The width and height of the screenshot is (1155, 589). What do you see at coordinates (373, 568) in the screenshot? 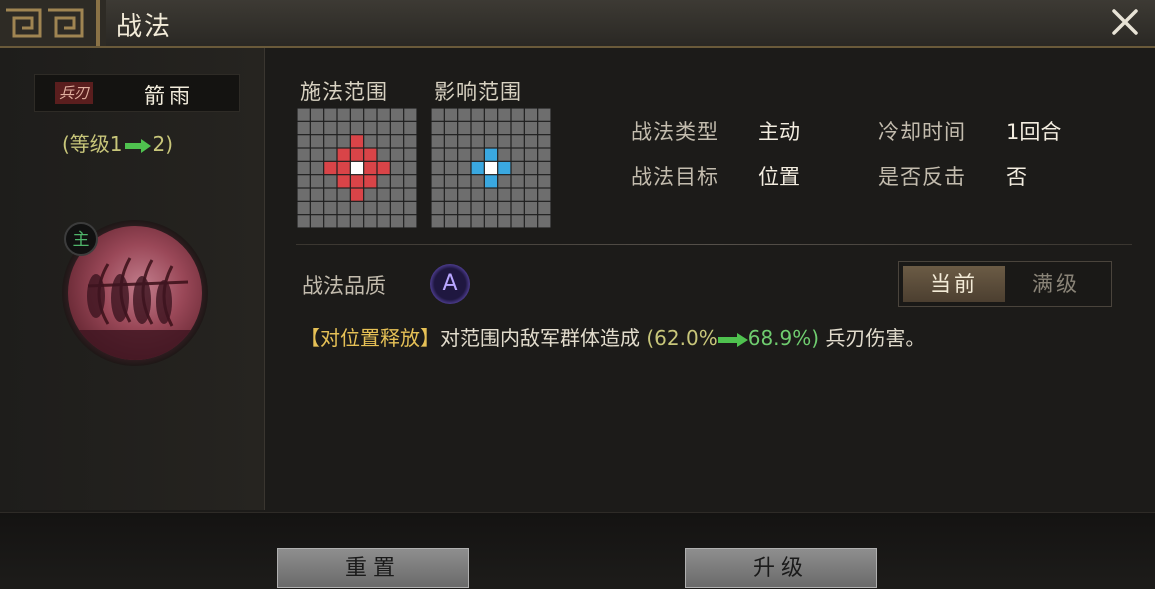
I see `reset-button: 重置` at bounding box center [373, 568].